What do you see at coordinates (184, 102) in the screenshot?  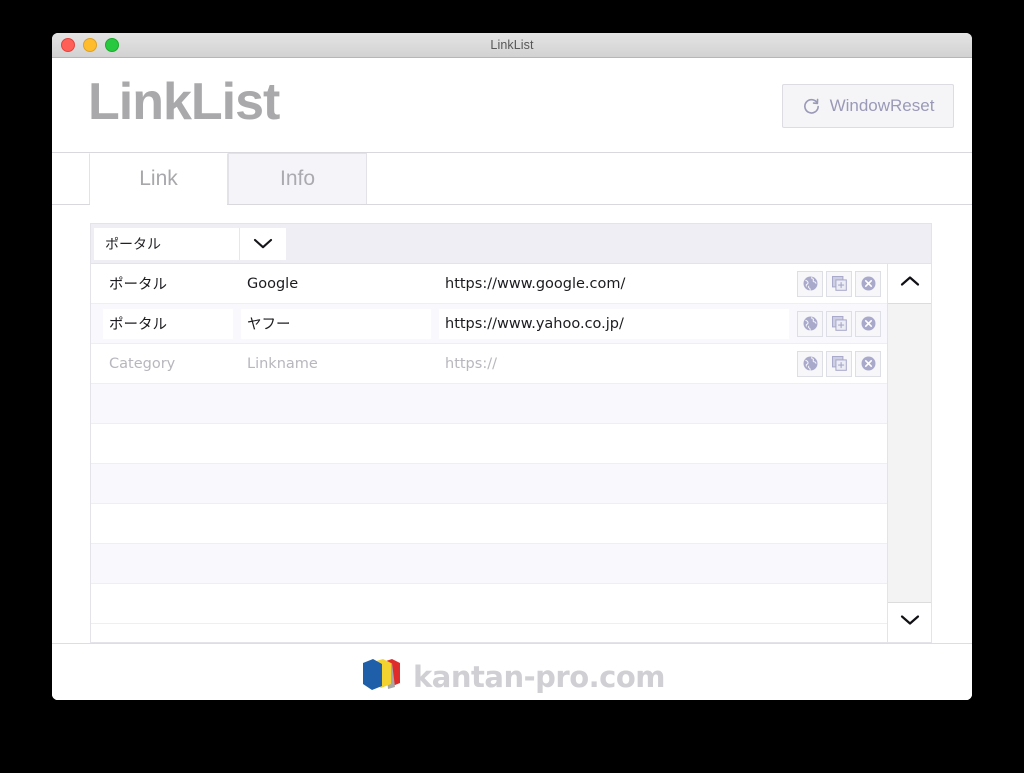 I see `app-brand-title: LinkList` at bounding box center [184, 102].